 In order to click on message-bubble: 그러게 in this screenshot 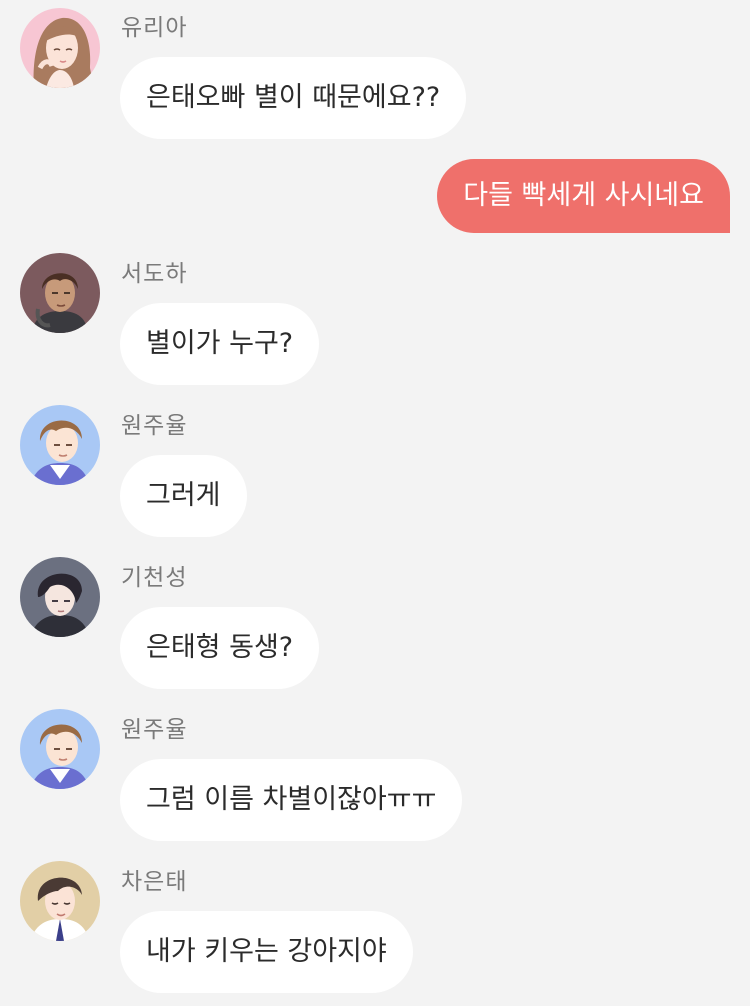, I will do `click(183, 496)`.